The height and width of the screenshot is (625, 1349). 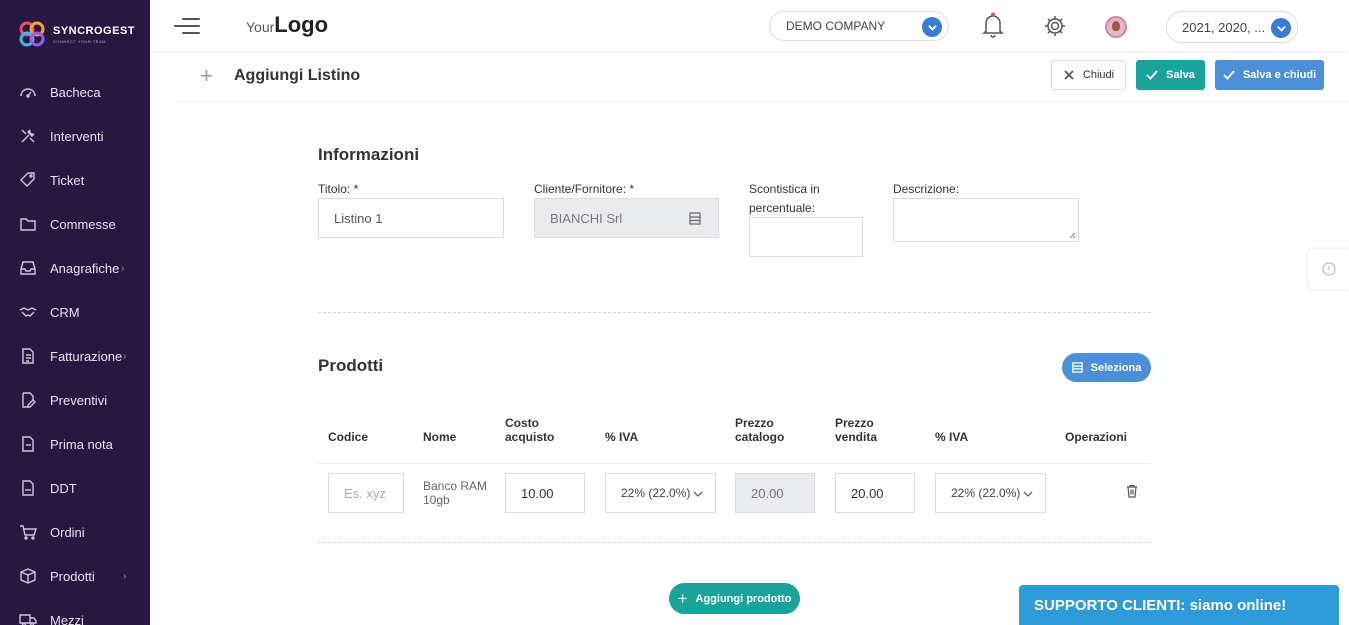 What do you see at coordinates (859, 26) in the screenshot?
I see `company-select: DEMO COMPANY` at bounding box center [859, 26].